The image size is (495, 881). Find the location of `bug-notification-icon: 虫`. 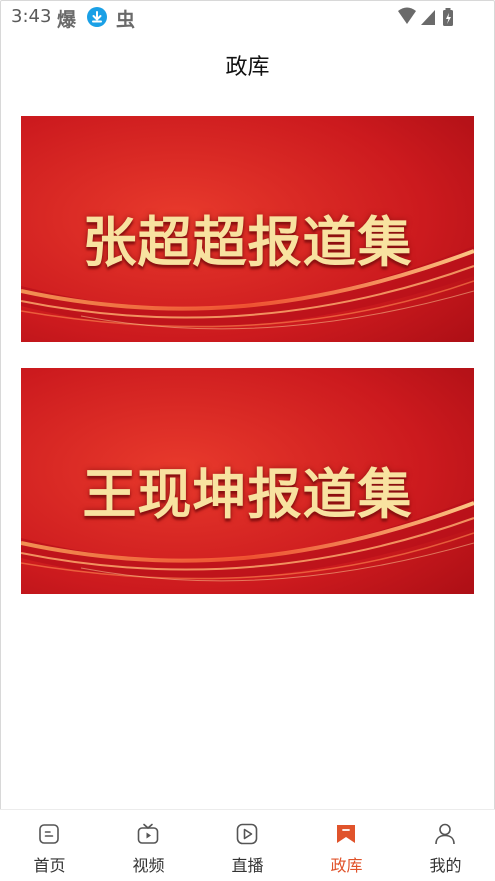

bug-notification-icon: 虫 is located at coordinates (126, 20).